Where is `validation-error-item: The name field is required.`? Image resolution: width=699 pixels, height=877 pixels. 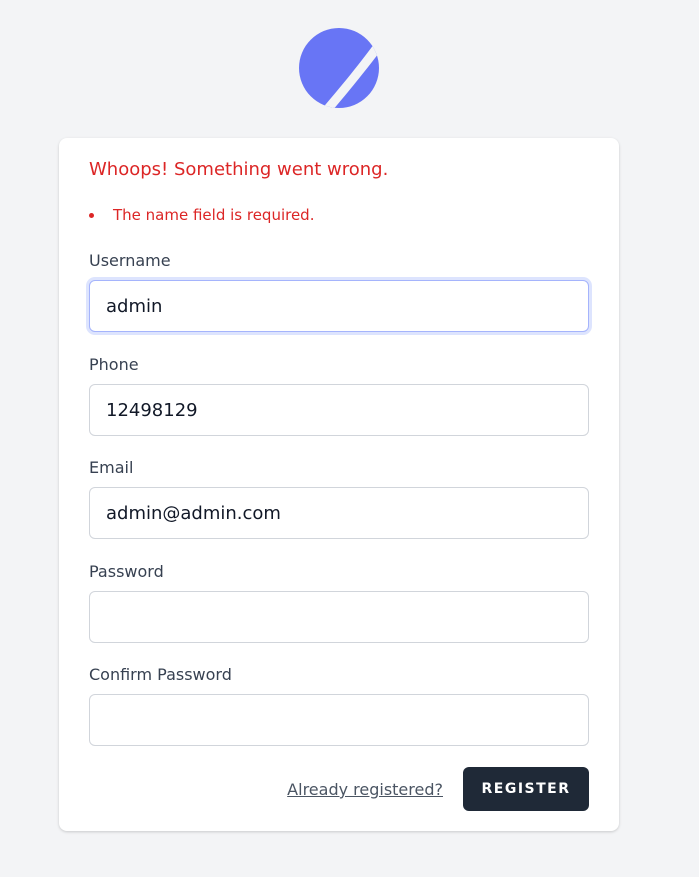 validation-error-item: The name field is required. is located at coordinates (201, 215).